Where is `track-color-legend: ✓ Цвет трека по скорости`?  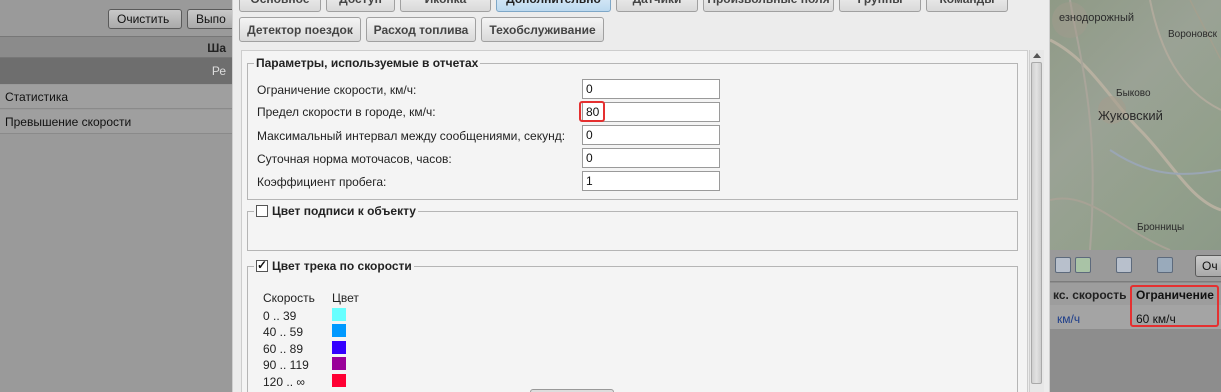
track-color-legend: ✓ Цвет трека по скорости is located at coordinates (334, 265).